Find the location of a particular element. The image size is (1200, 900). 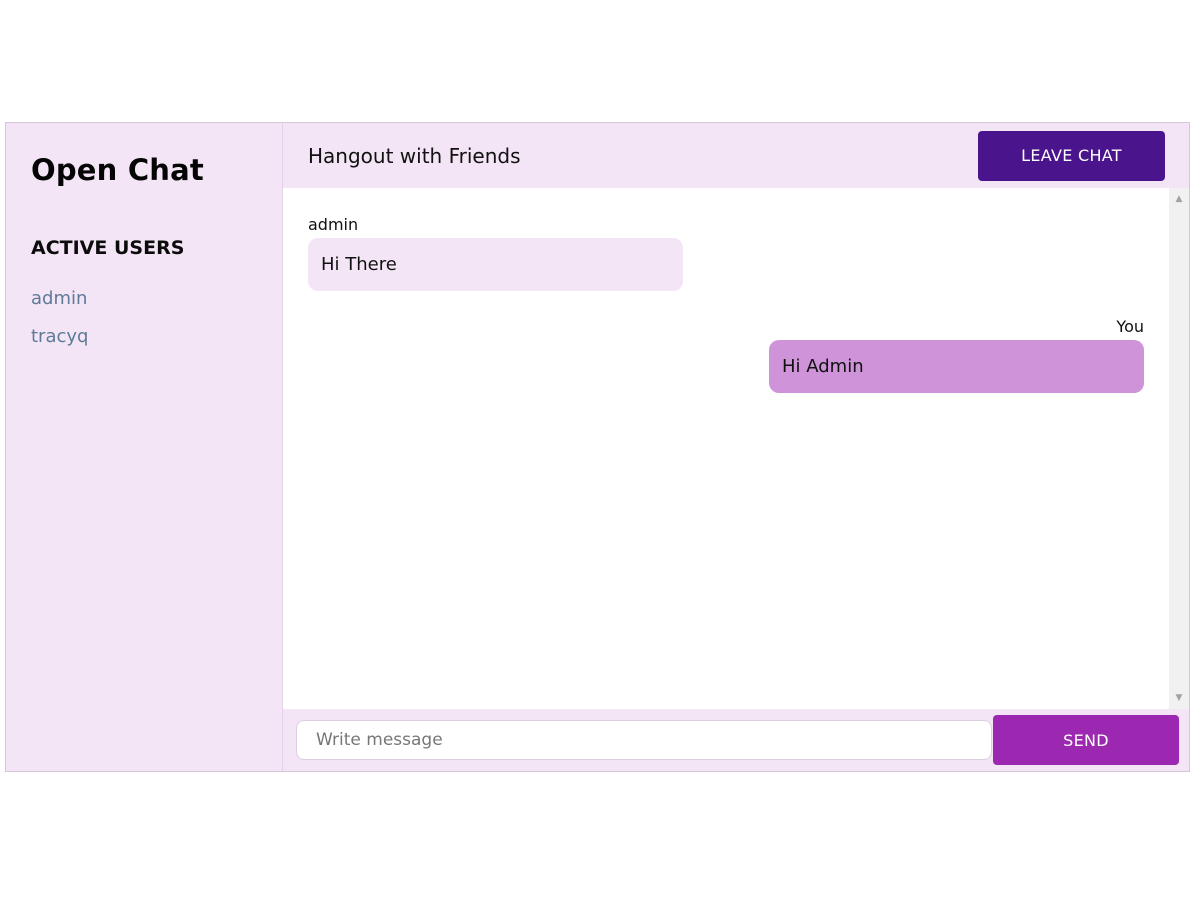

message-bubble: Hi Admin is located at coordinates (956, 366).